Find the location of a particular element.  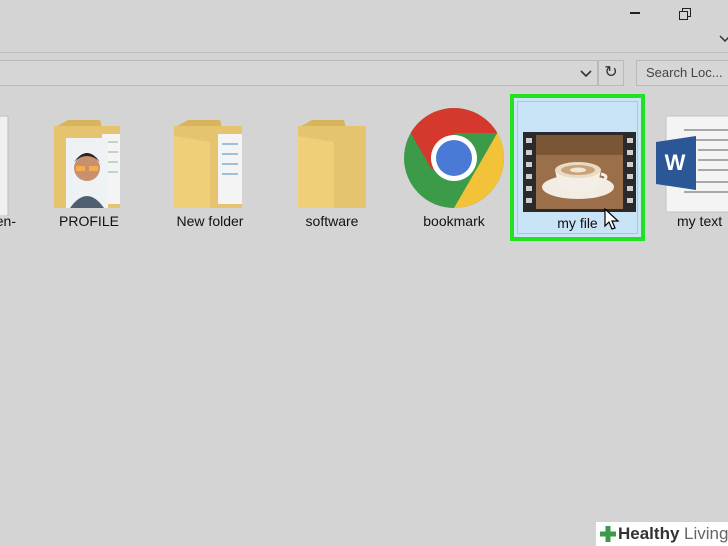

file-item-bookmark: bookmark is located at coordinates (454, 168).